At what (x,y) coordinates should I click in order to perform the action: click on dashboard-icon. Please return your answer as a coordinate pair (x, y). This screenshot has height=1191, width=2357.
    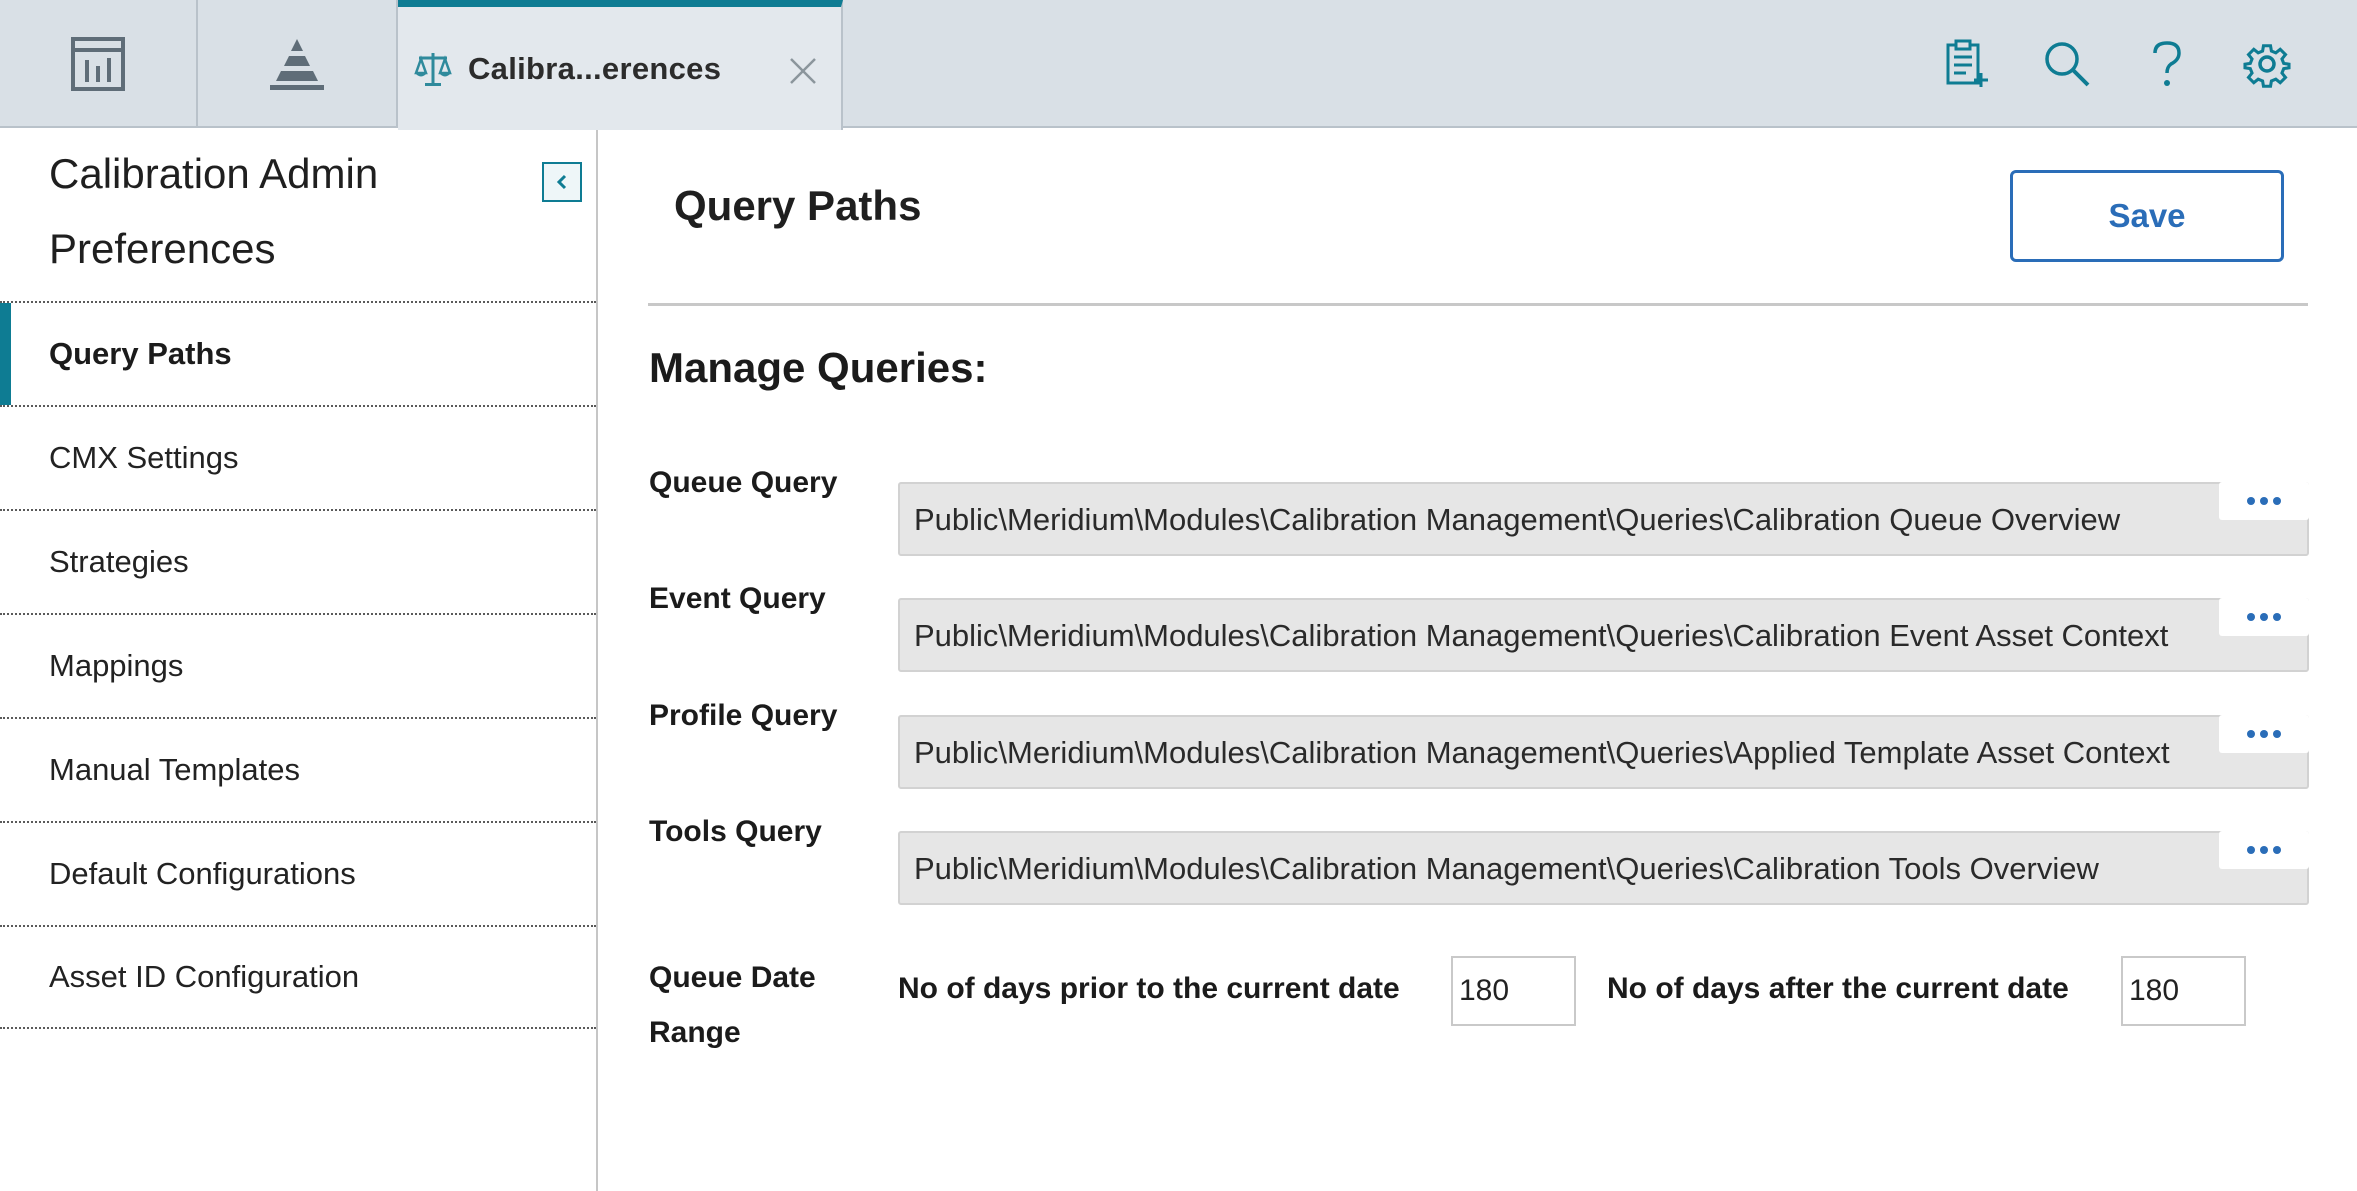
    Looking at the image, I should click on (98, 64).